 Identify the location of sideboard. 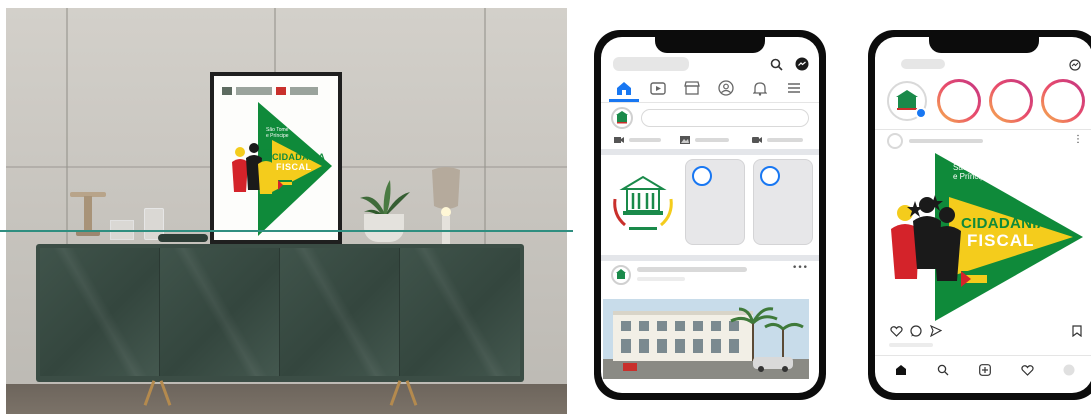
(280, 313).